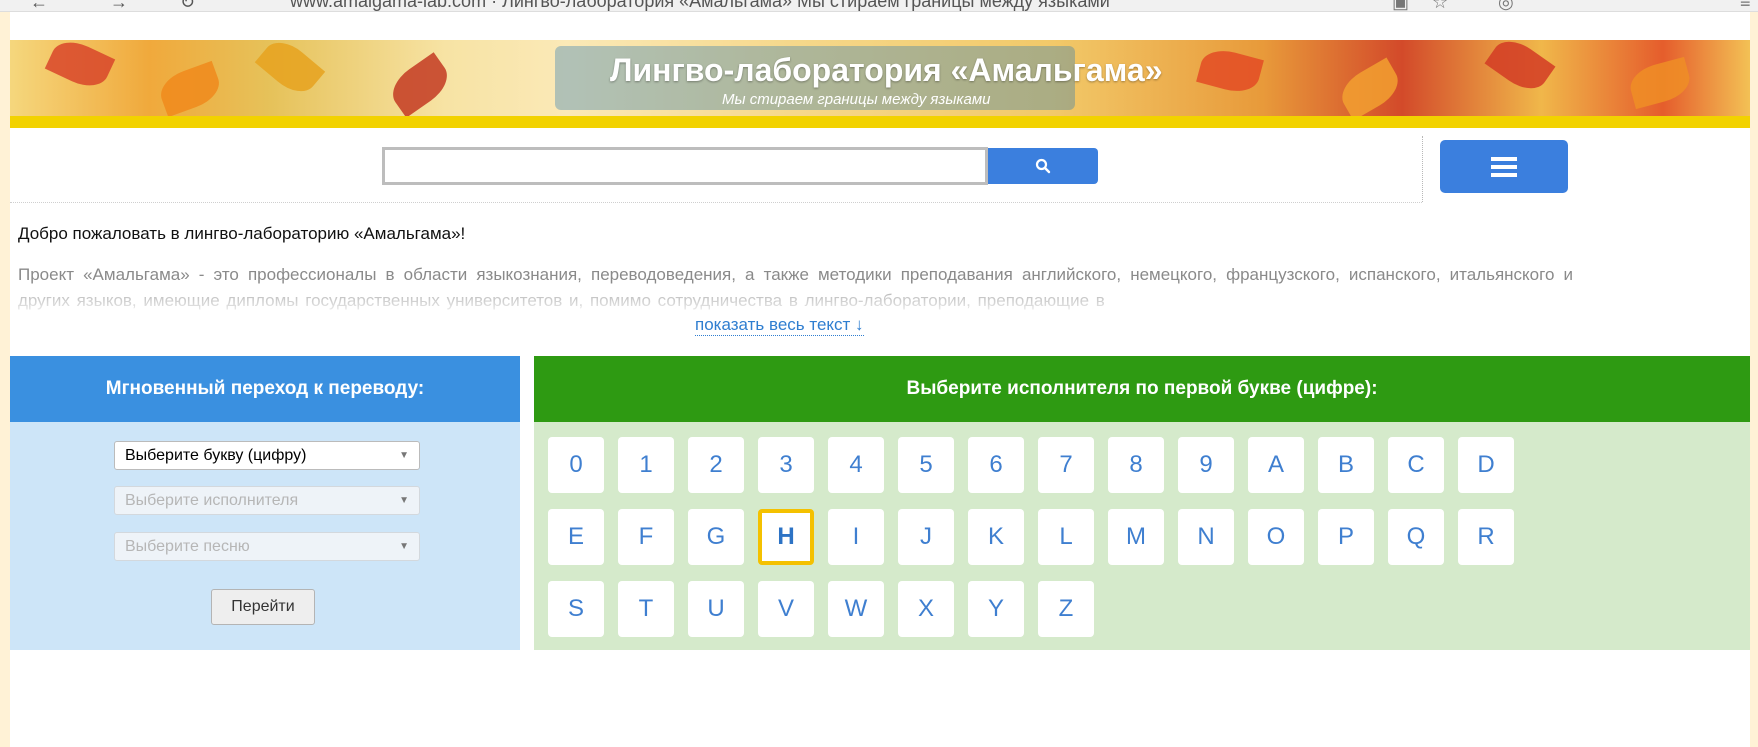 This screenshot has width=1758, height=747. What do you see at coordinates (856, 465) in the screenshot?
I see `letter-button-4: 4` at bounding box center [856, 465].